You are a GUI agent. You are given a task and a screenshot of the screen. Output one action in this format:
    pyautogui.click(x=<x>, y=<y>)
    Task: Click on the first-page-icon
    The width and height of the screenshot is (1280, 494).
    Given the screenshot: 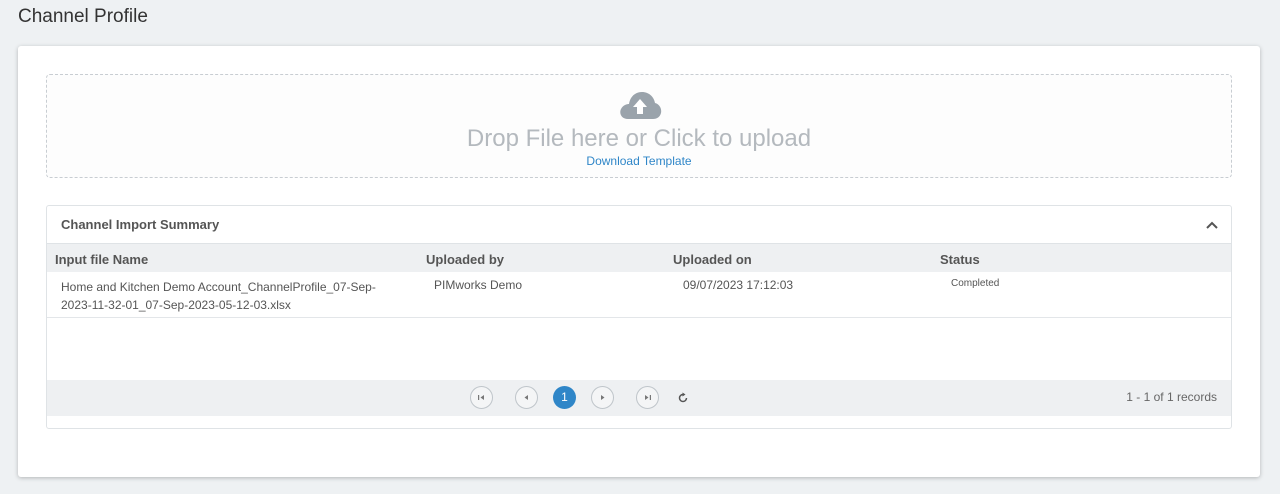 What is the action you would take?
    pyautogui.click(x=481, y=397)
    